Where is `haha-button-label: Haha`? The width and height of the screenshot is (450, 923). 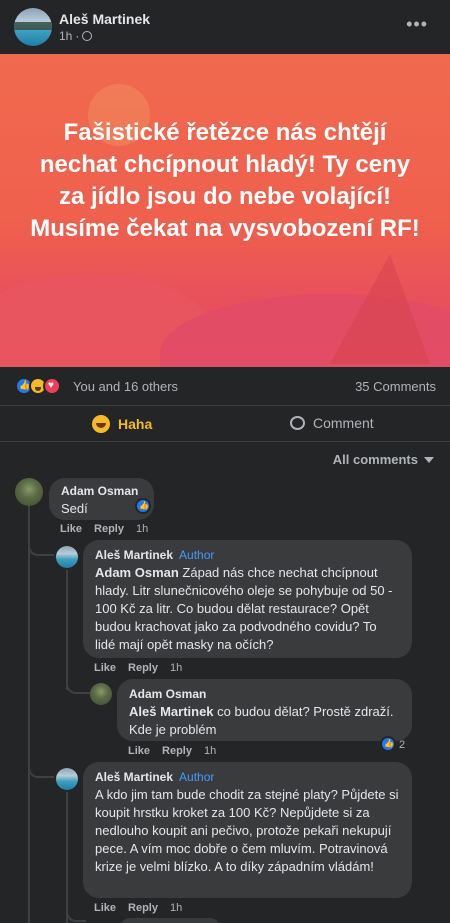 haha-button-label: Haha is located at coordinates (135, 424).